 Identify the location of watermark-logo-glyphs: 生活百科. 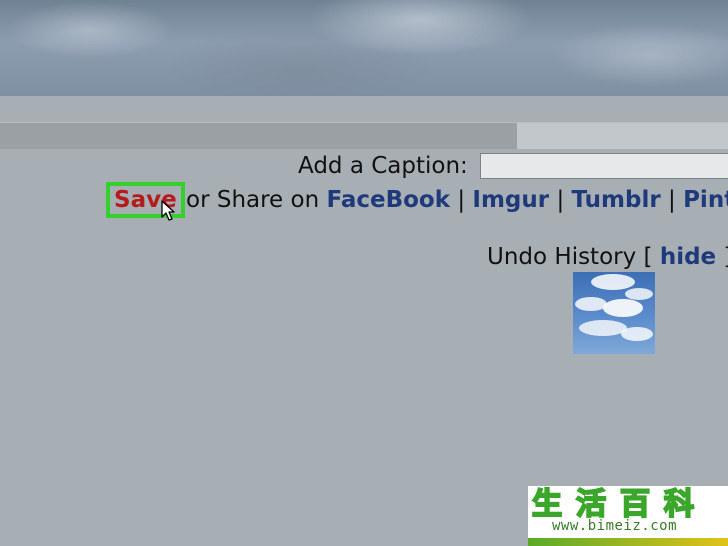
(619, 504).